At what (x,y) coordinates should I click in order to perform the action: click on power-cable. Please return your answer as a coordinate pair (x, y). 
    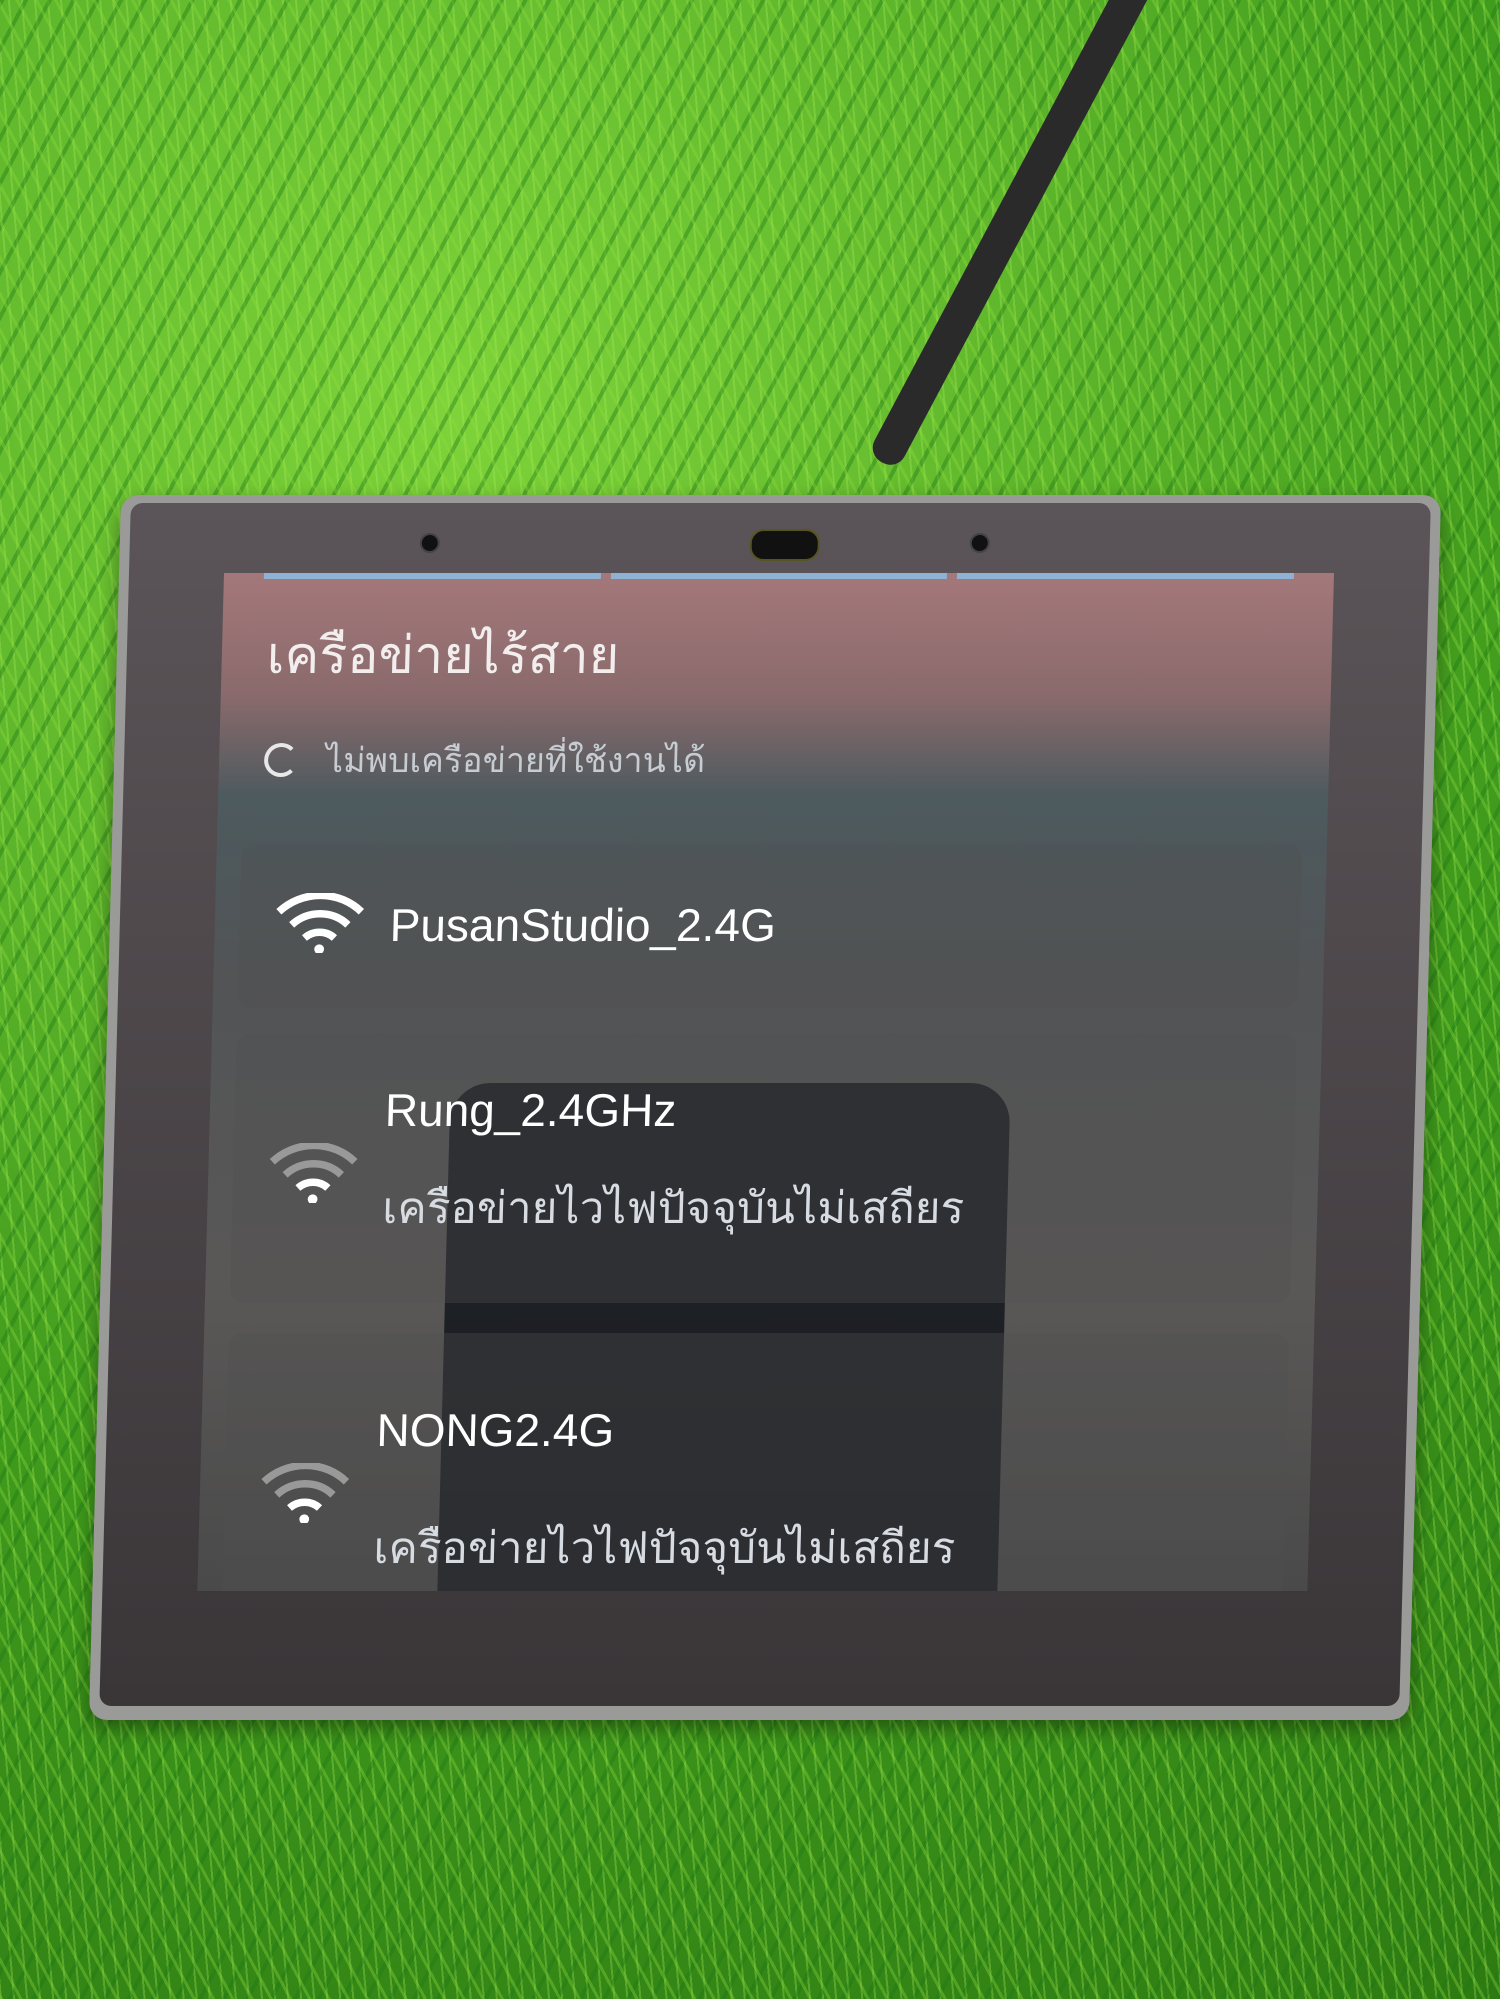
    Looking at the image, I should click on (1014, 235).